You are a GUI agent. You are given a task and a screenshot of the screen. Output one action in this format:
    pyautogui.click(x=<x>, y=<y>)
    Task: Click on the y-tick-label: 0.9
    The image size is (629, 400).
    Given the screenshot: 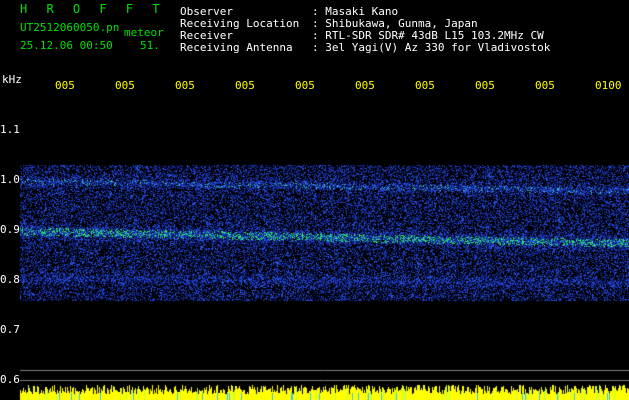 What is the action you would take?
    pyautogui.click(x=10, y=229)
    